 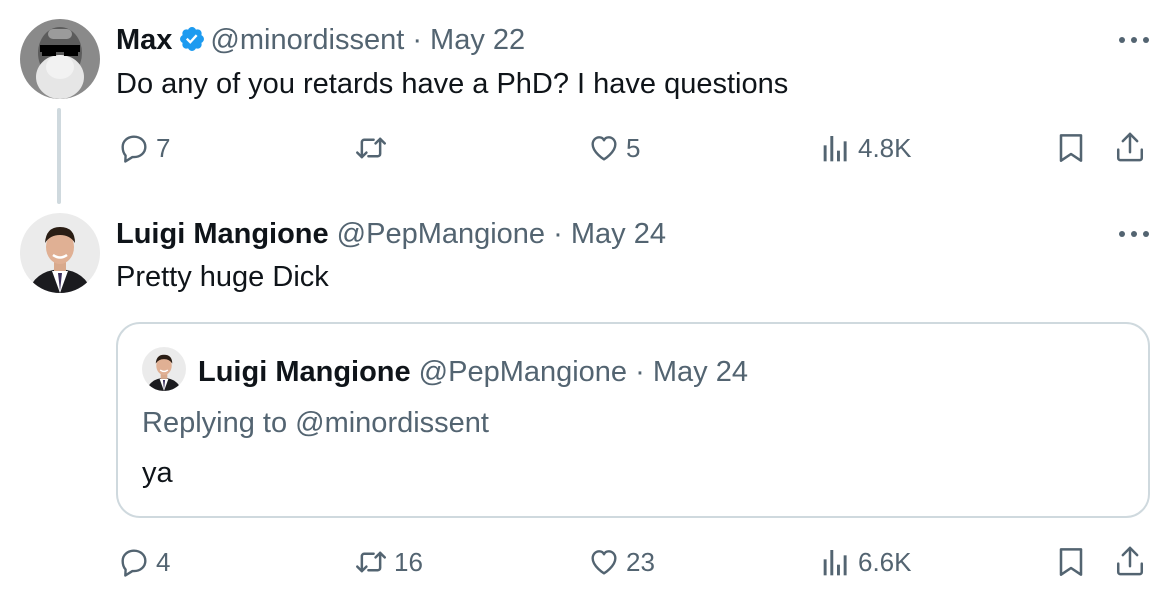 I want to click on like-count: 5, so click(x=633, y=147).